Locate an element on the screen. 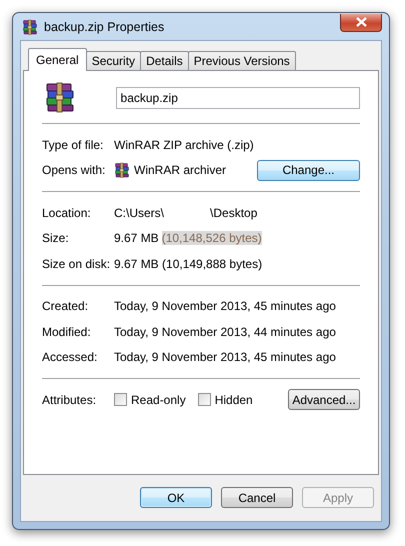 This screenshot has height=546, width=405. close-icon is located at coordinates (361, 22).